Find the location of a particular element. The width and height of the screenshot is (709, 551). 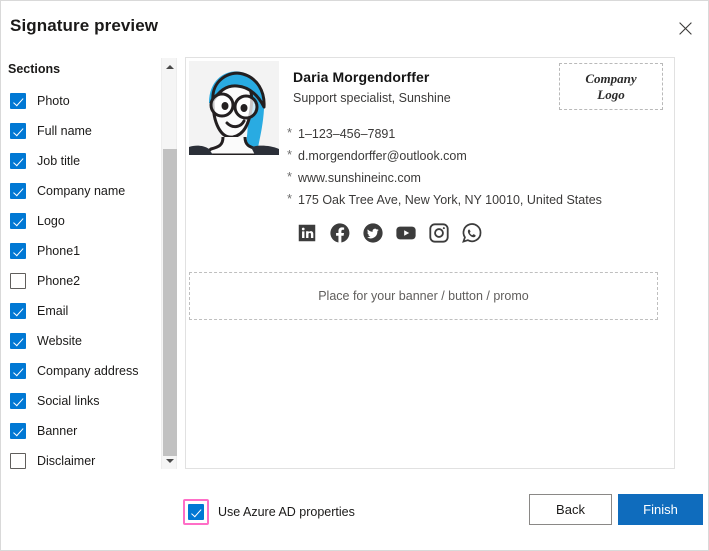

azure-ad-checkbox-row: Use Azure AD properties is located at coordinates (269, 512).